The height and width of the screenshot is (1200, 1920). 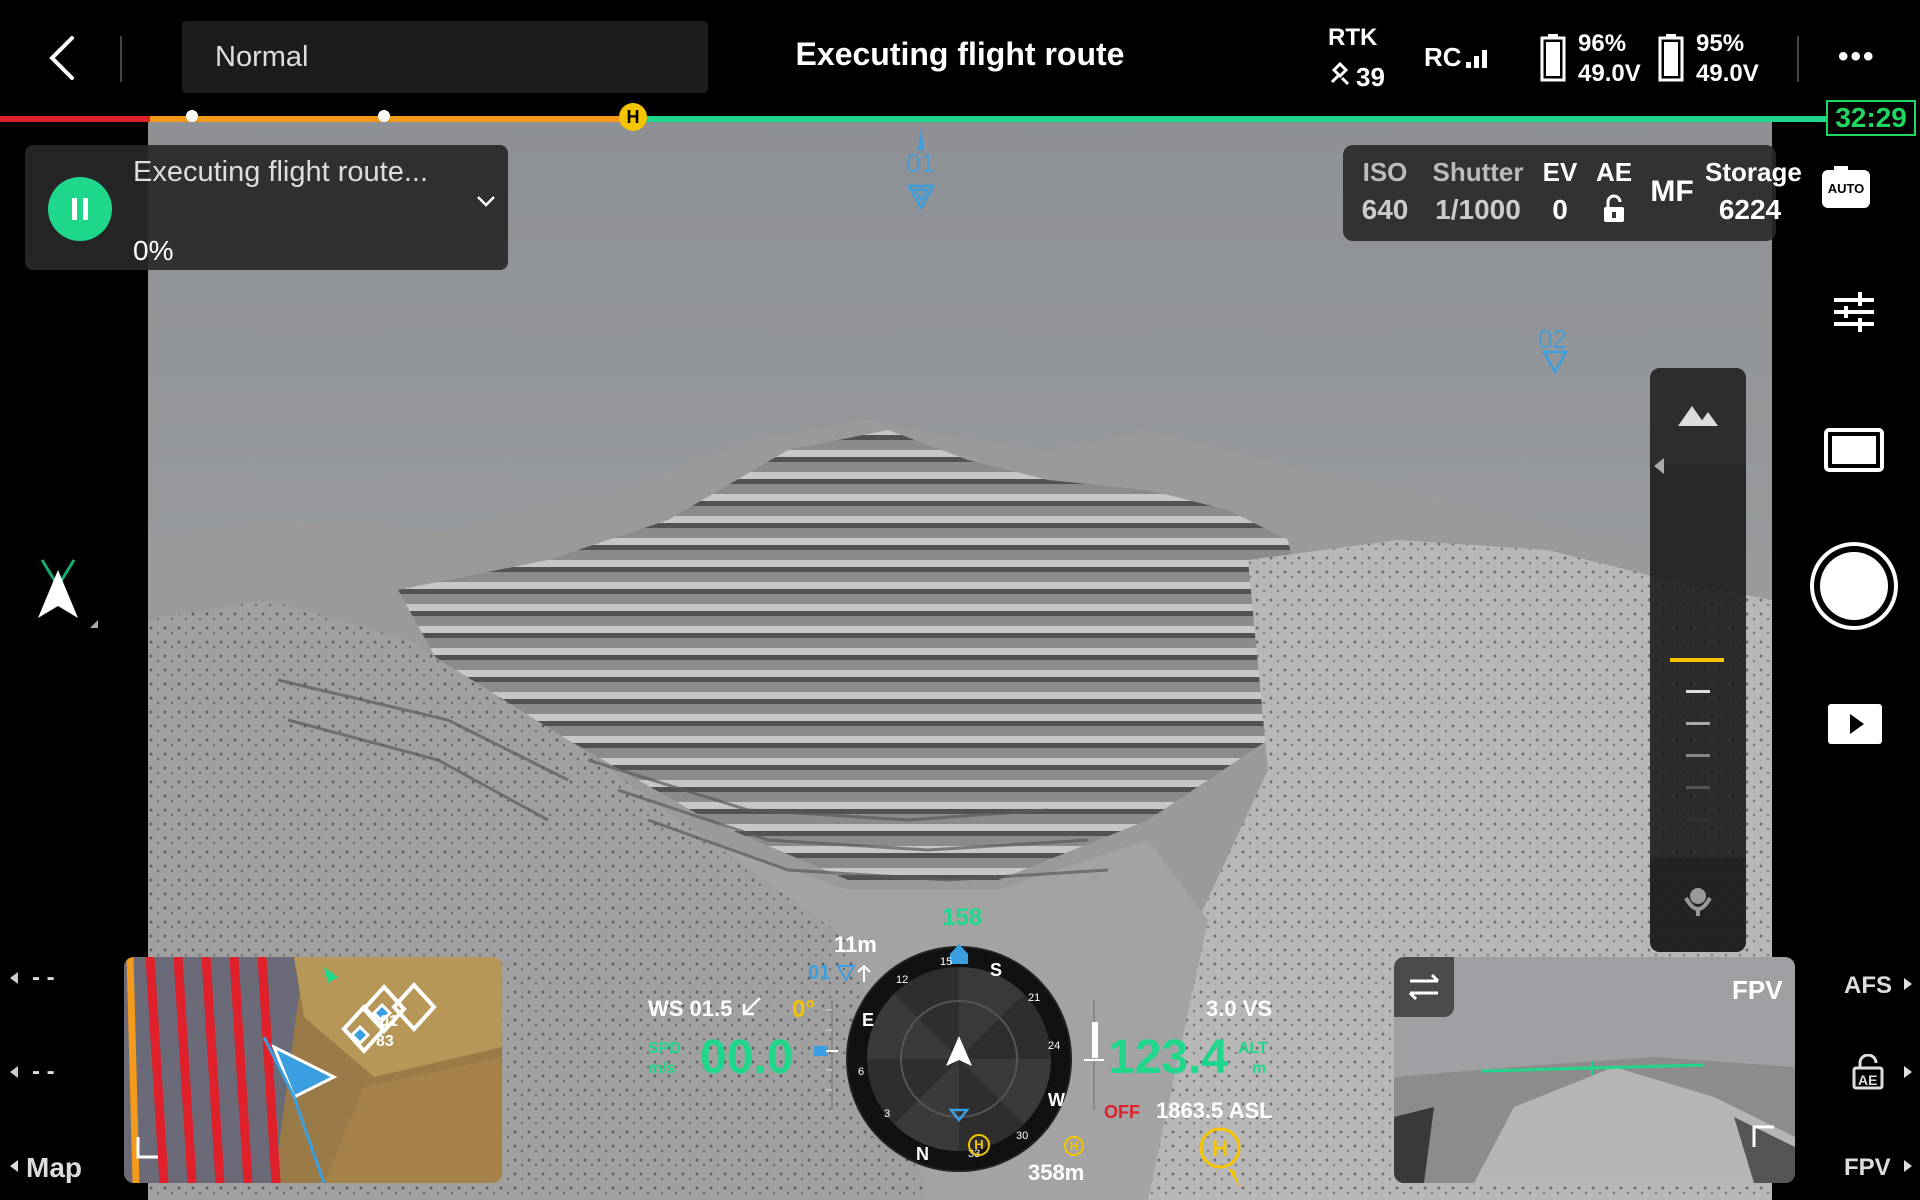 What do you see at coordinates (1727, 73) in the screenshot?
I see `battery2-voltage: 49.0V` at bounding box center [1727, 73].